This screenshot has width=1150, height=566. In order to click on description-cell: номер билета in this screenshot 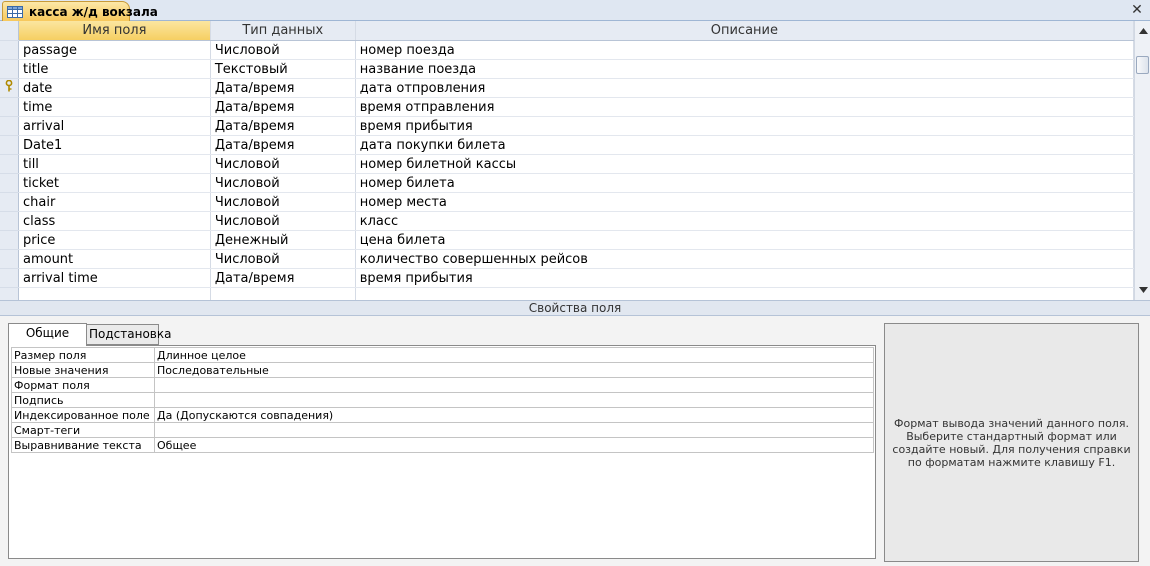, I will do `click(744, 183)`.